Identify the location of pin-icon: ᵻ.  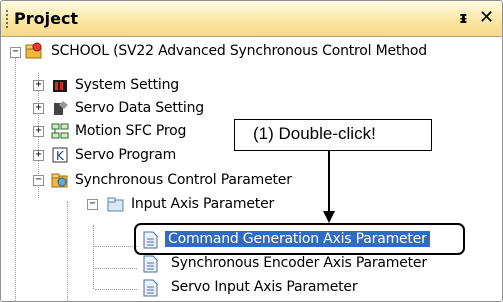
(463, 17).